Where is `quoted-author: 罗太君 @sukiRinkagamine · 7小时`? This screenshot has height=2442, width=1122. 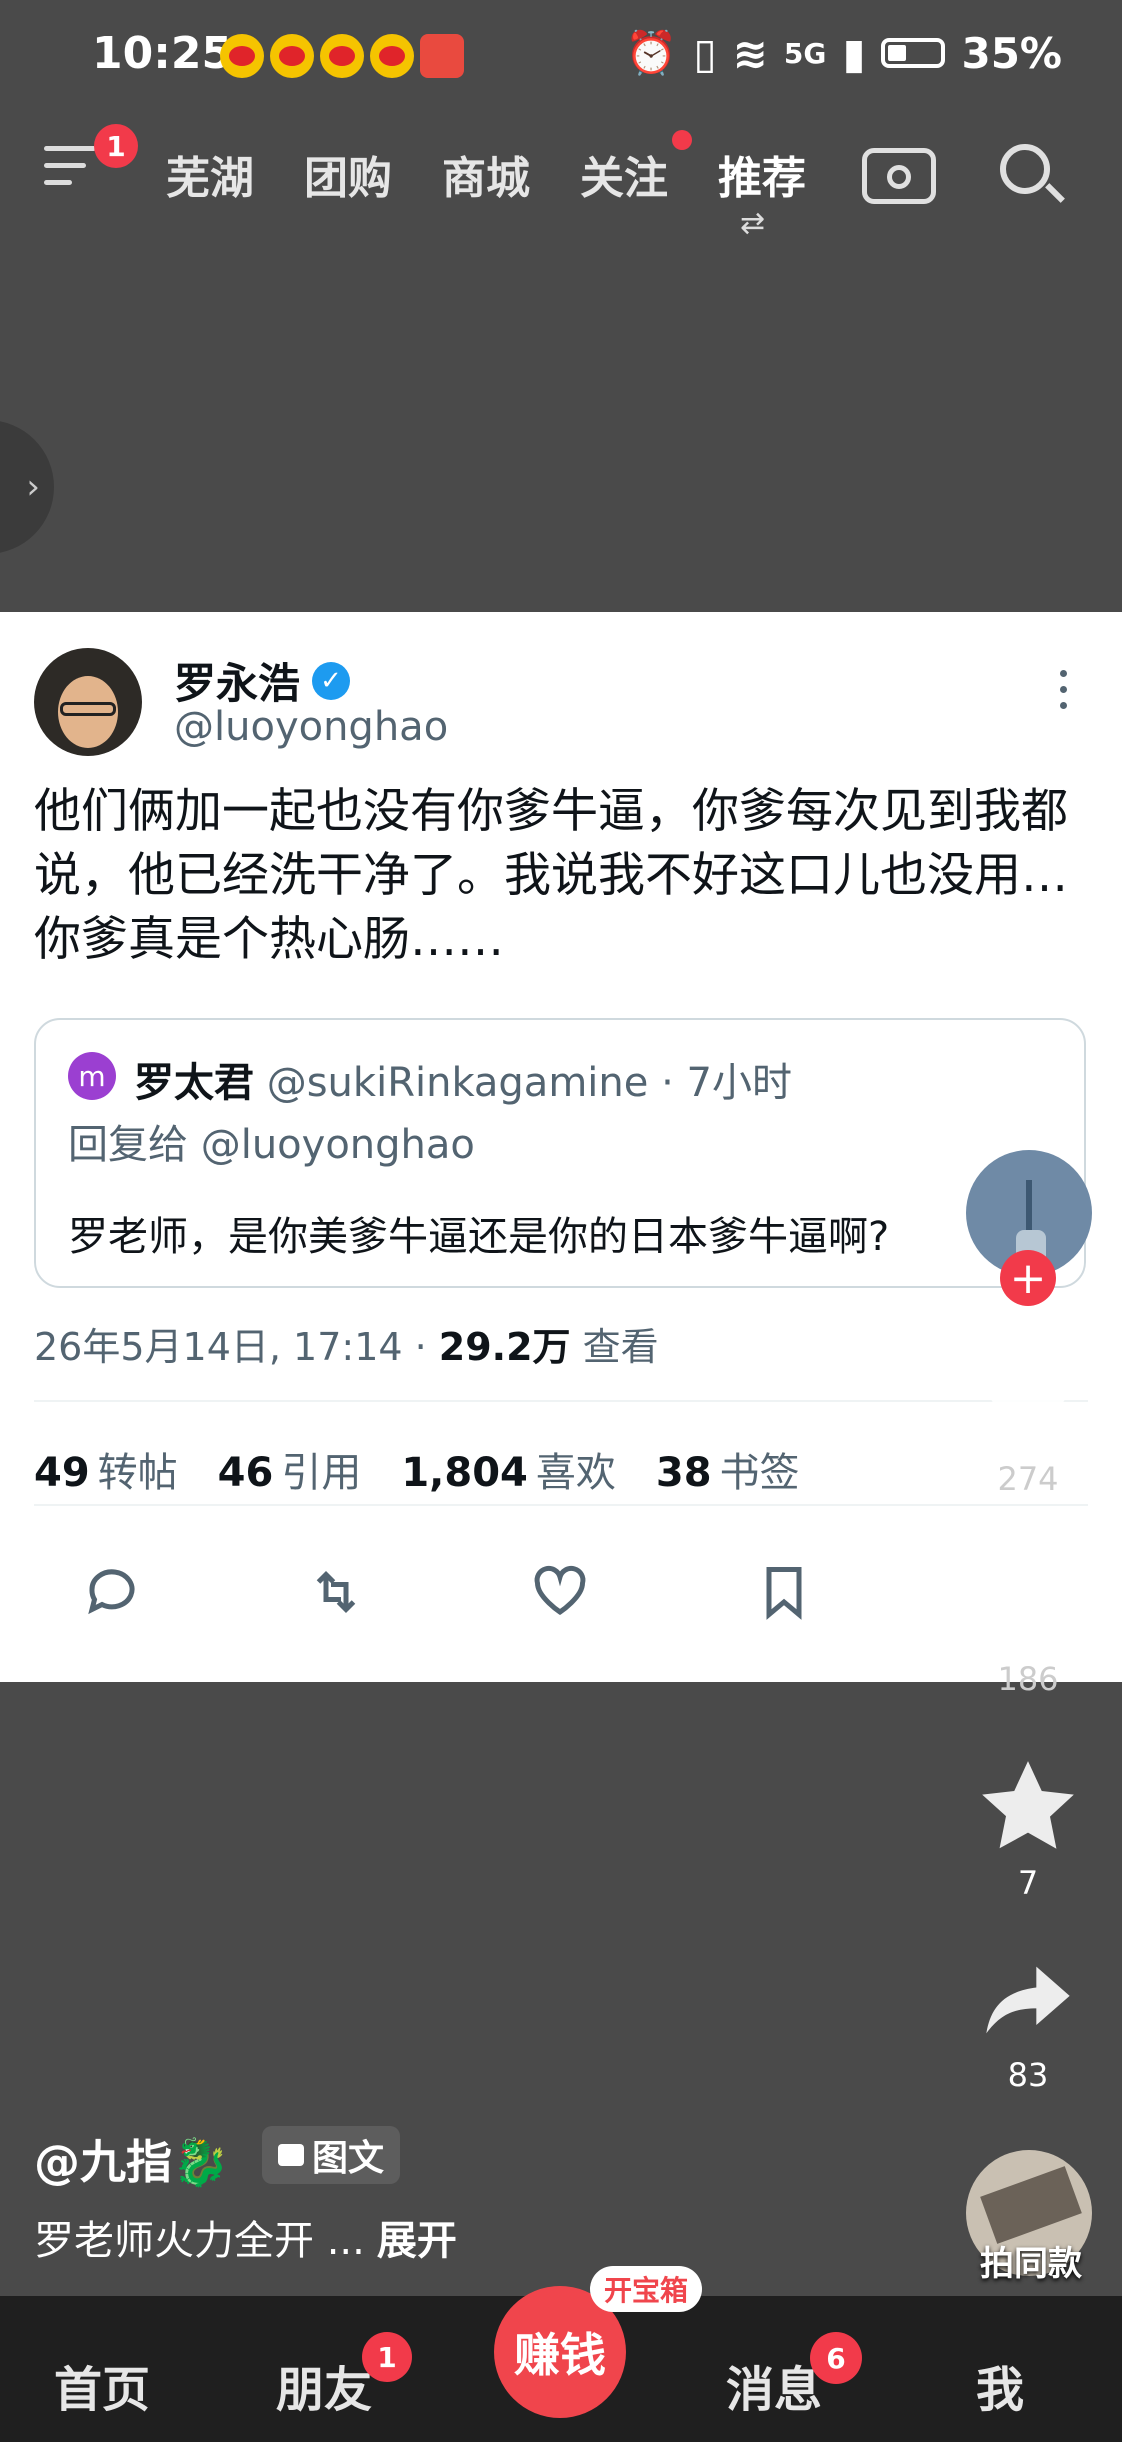 quoted-author: 罗太君 @sukiRinkagamine · 7小时 is located at coordinates (463, 1079).